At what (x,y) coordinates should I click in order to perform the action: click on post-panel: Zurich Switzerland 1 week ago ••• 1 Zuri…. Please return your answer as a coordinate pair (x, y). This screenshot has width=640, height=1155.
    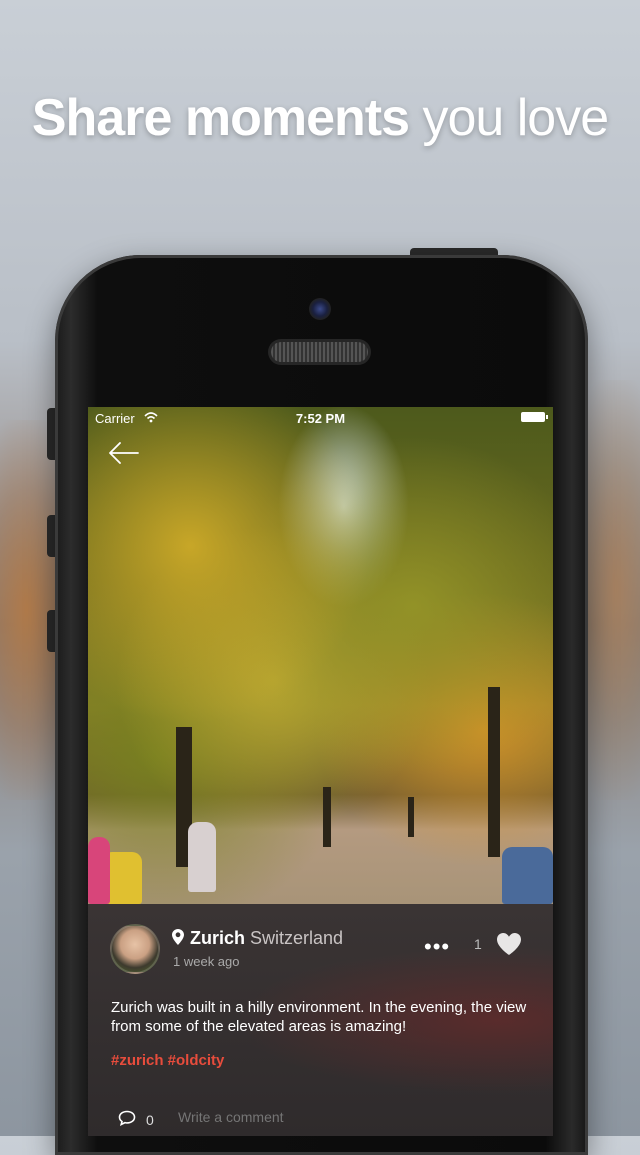
    Looking at the image, I should click on (320, 1020).